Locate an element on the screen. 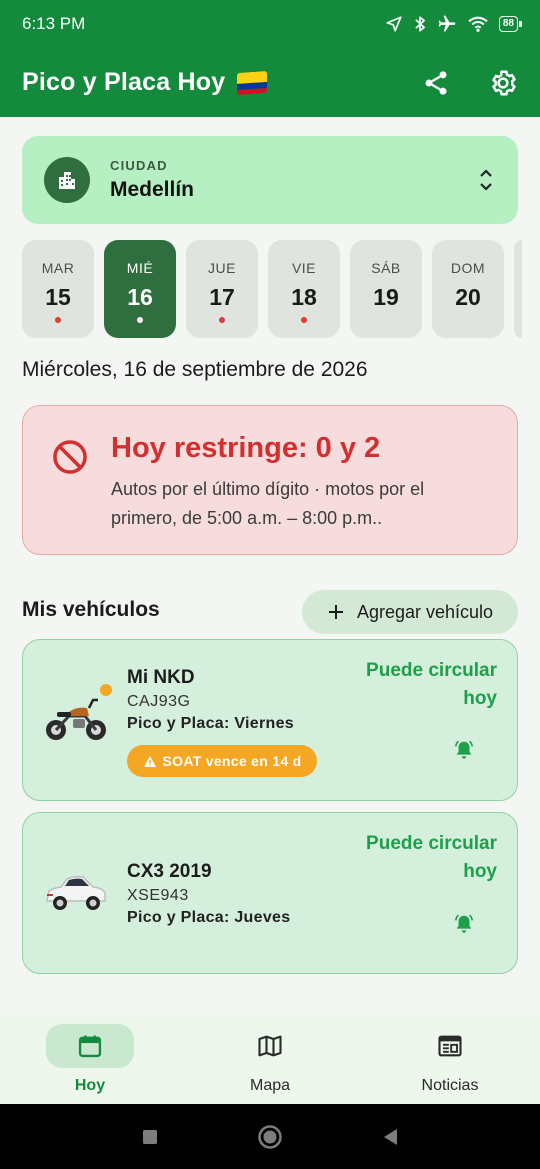 Image resolution: width=540 pixels, height=1169 pixels. settings-gear-icon is located at coordinates (503, 83).